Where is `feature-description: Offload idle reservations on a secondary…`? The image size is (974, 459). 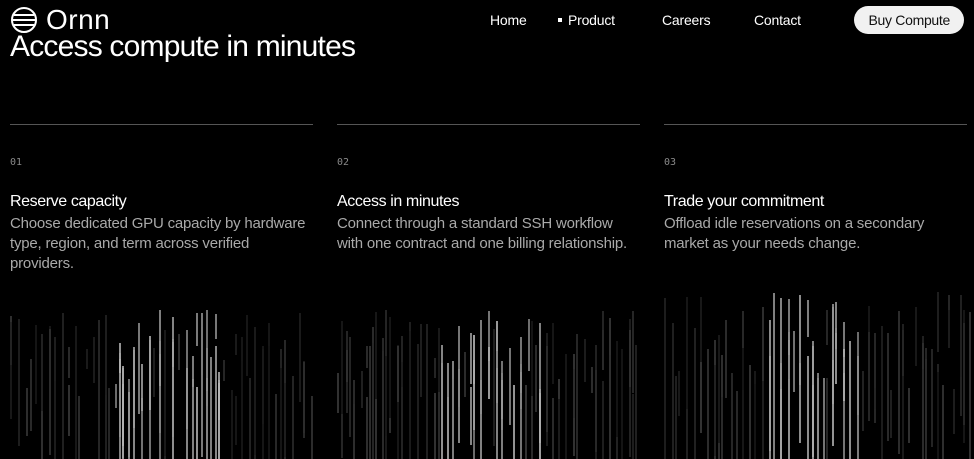
feature-description: Offload idle reservations on a secondary… is located at coordinates (794, 233).